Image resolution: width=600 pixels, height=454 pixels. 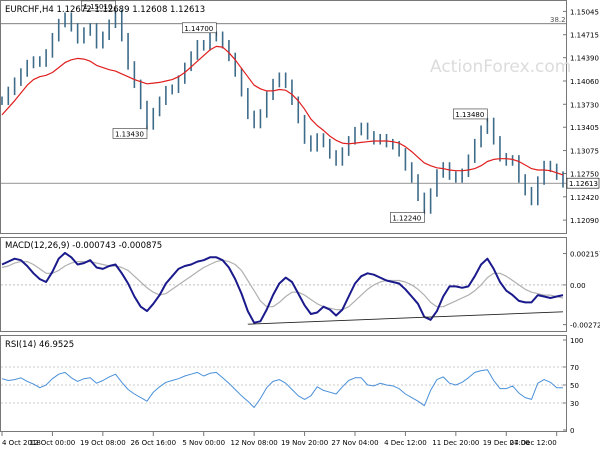 I want to click on rsi-y-tick-label: 70, so click(x=574, y=368).